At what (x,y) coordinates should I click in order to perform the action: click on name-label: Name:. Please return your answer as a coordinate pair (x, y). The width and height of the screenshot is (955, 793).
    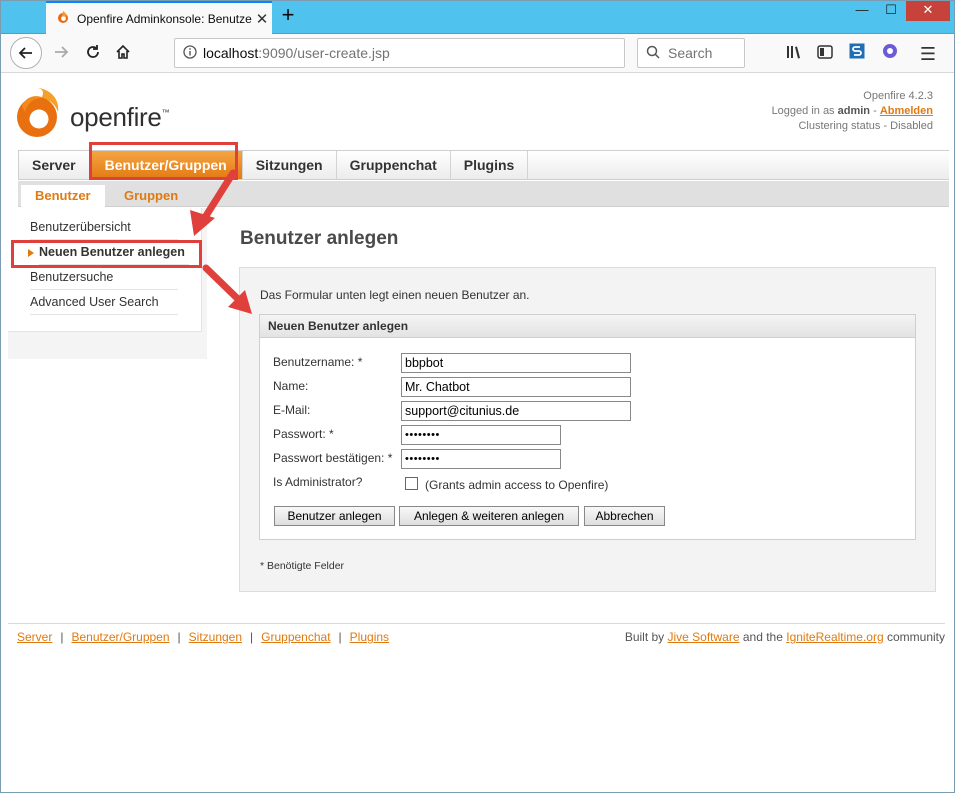
    Looking at the image, I should click on (291, 386).